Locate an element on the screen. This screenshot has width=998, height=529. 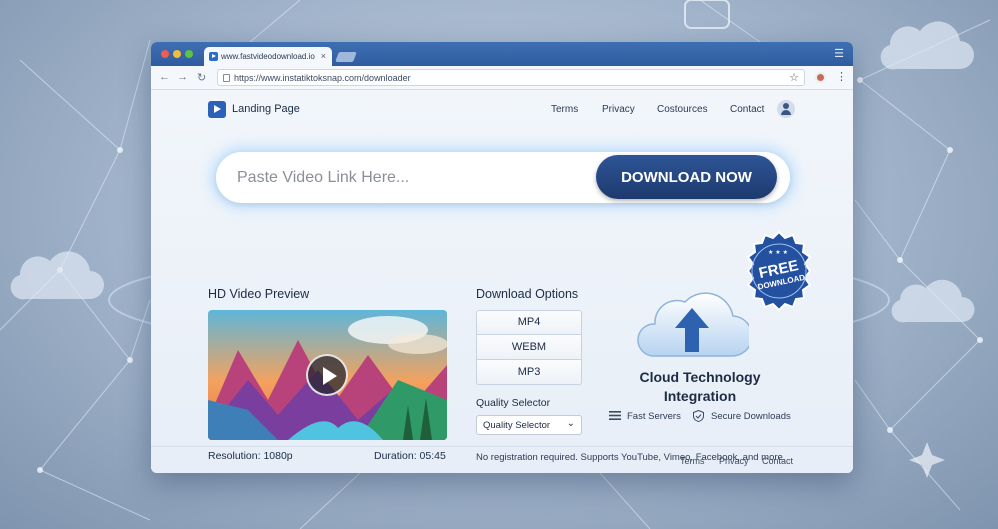
format-option-mp4: MP4 is located at coordinates (529, 322).